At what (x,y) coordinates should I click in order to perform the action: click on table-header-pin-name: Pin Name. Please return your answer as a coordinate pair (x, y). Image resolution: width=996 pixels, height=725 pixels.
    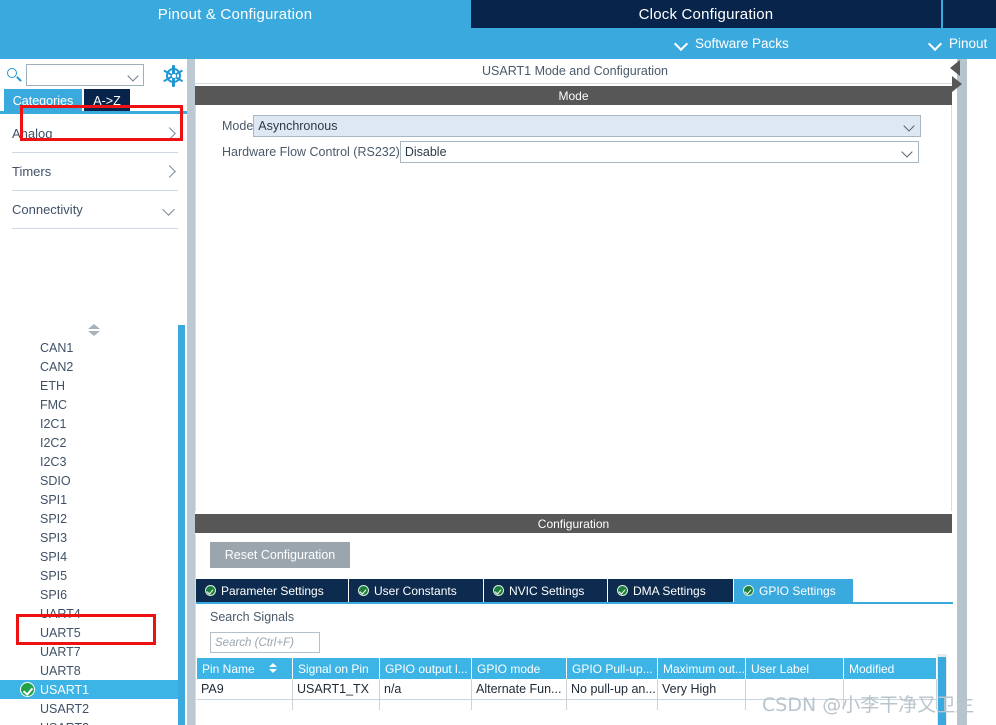
    Looking at the image, I should click on (245, 668).